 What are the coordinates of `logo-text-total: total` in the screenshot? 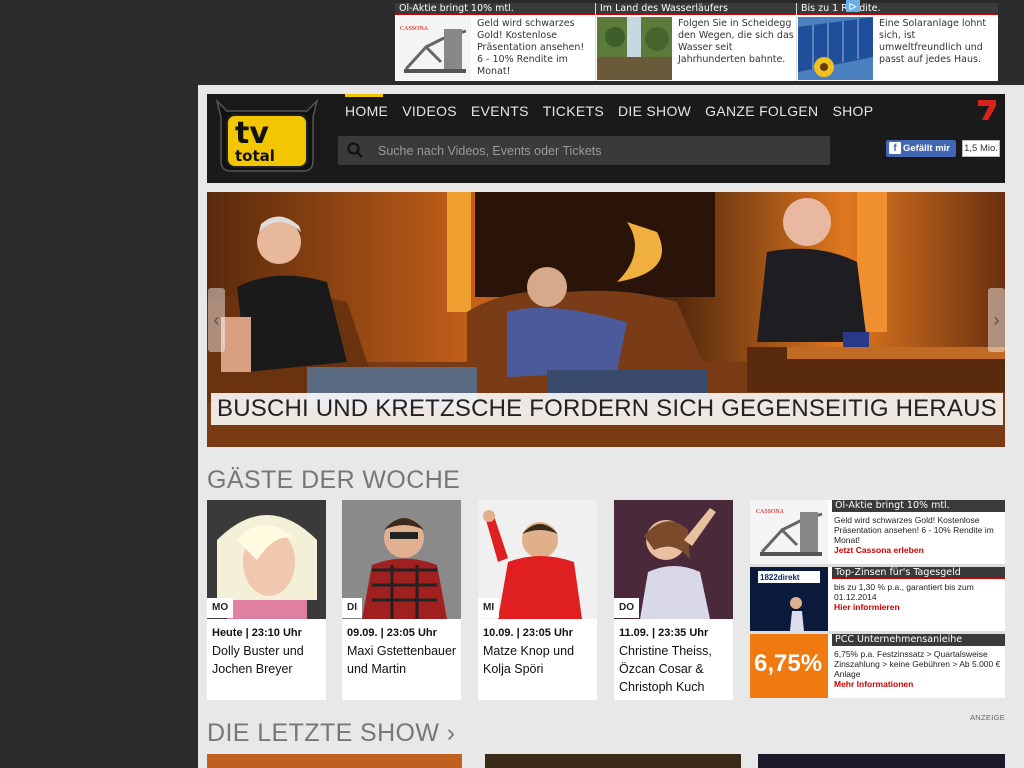 It's located at (255, 156).